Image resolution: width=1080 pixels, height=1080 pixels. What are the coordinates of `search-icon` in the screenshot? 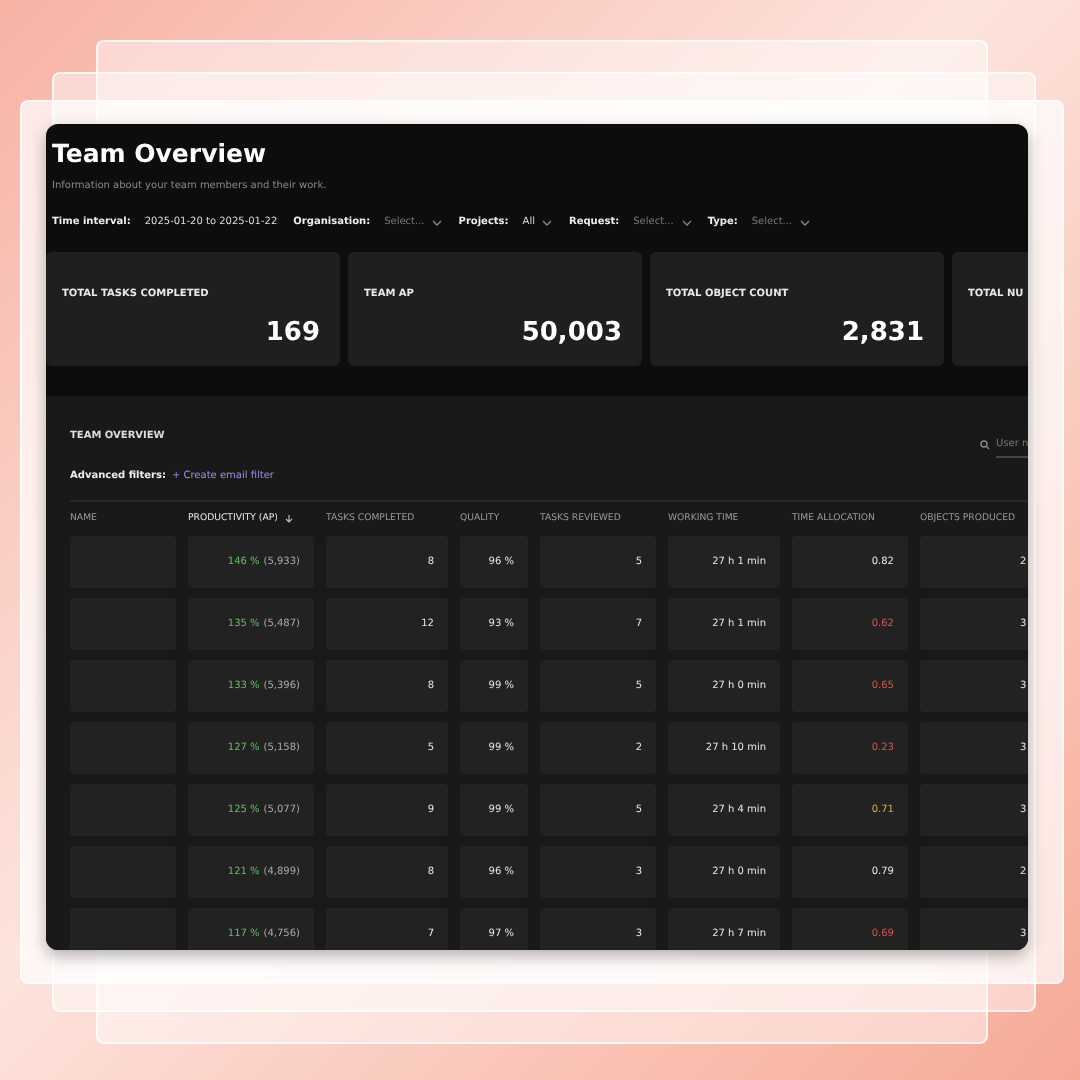 It's located at (985, 445).